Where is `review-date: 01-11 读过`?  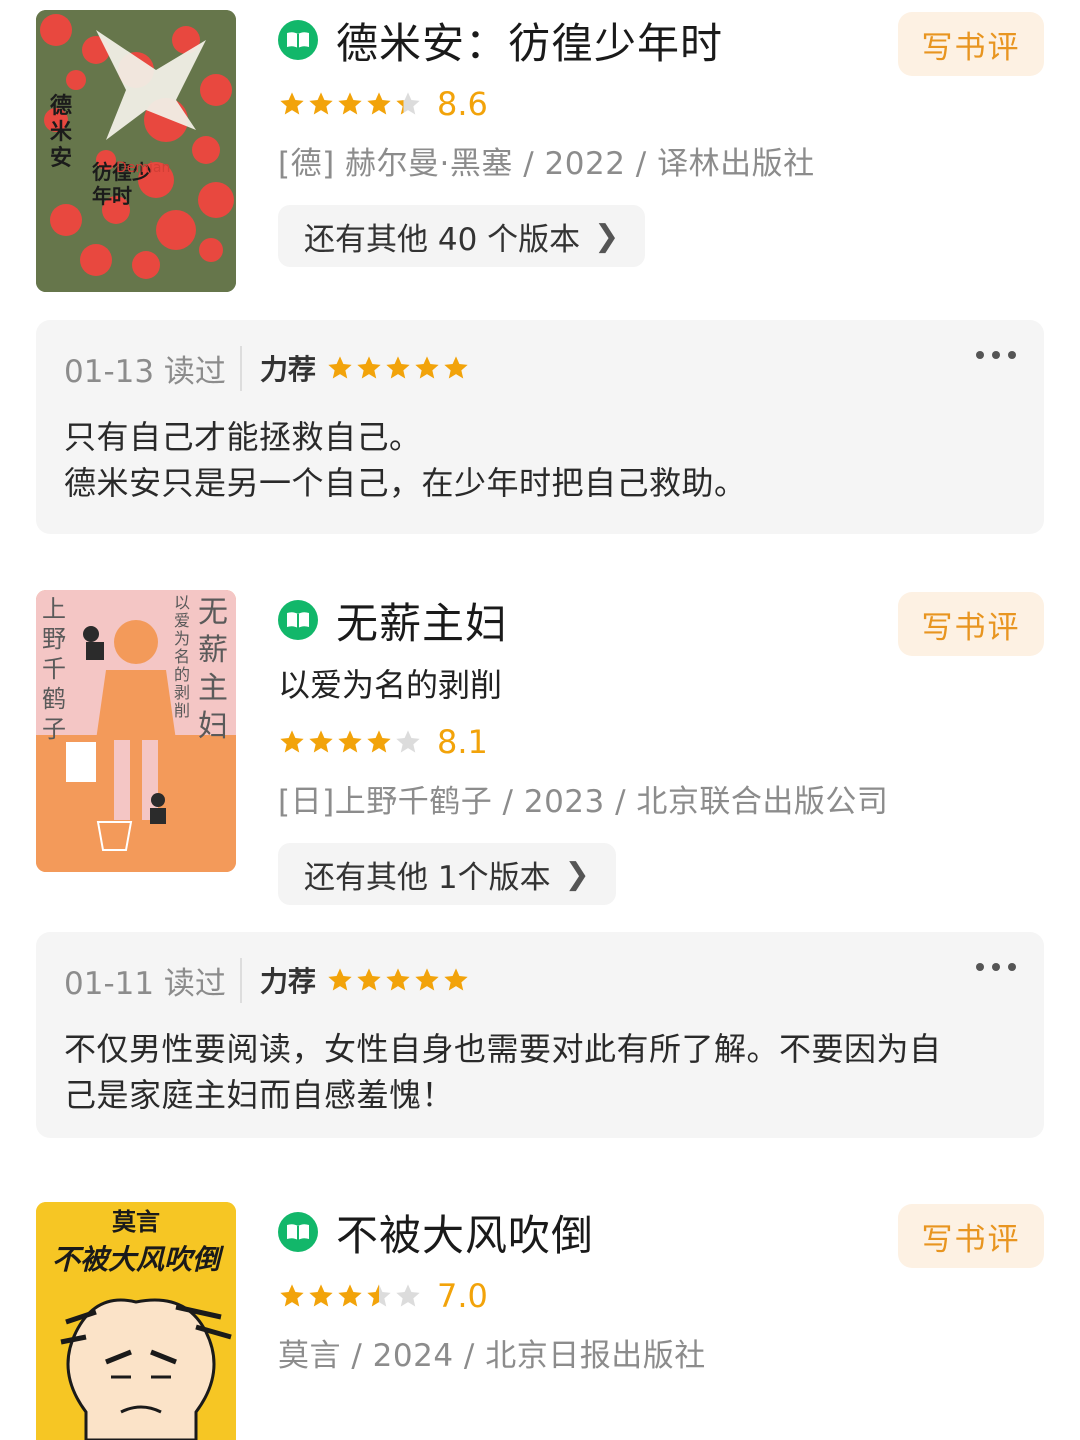
review-date: 01-11 读过 is located at coordinates (153, 980).